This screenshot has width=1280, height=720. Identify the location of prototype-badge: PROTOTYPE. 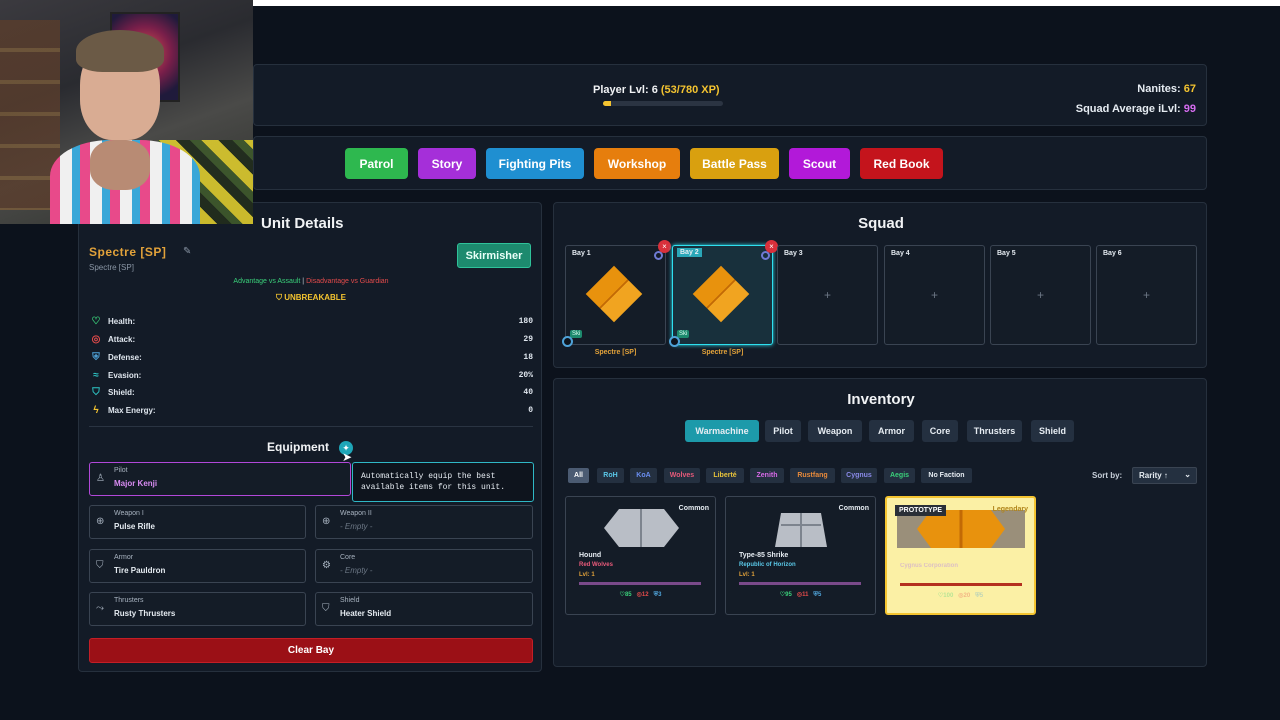
(921, 510).